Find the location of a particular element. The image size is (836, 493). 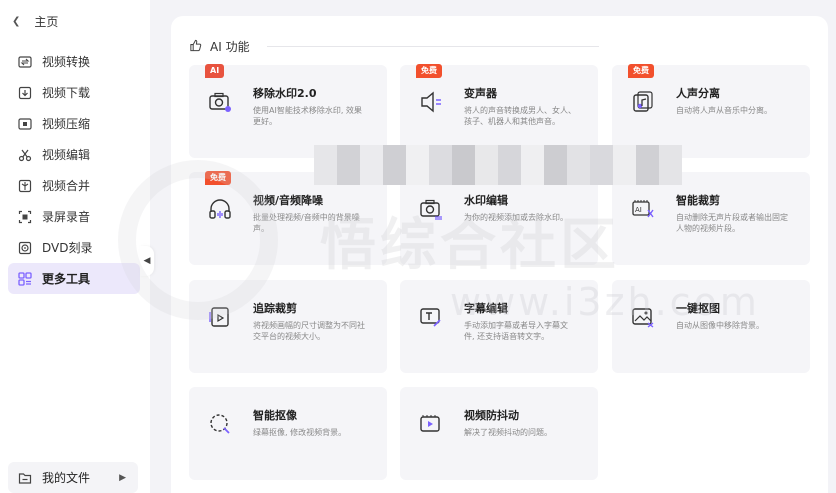

chevron-left-icon: ❮ is located at coordinates (16, 21).